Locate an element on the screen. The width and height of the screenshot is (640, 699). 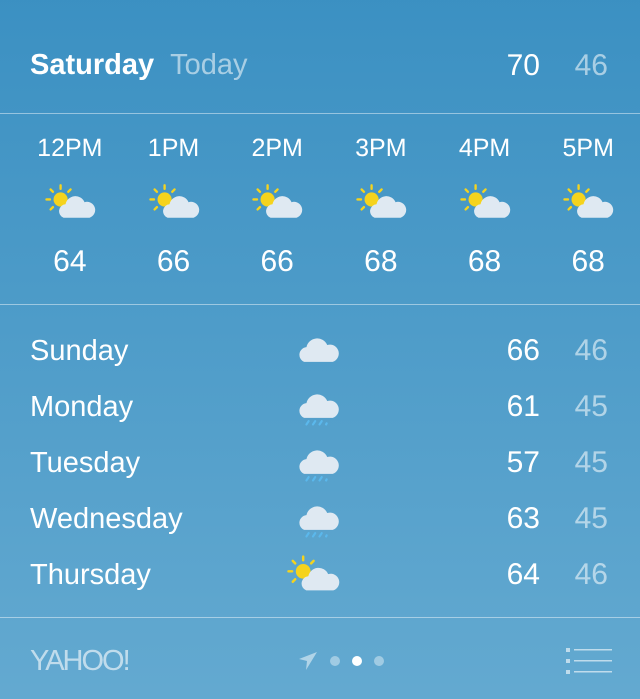
high-temperature: 66 is located at coordinates (523, 351).